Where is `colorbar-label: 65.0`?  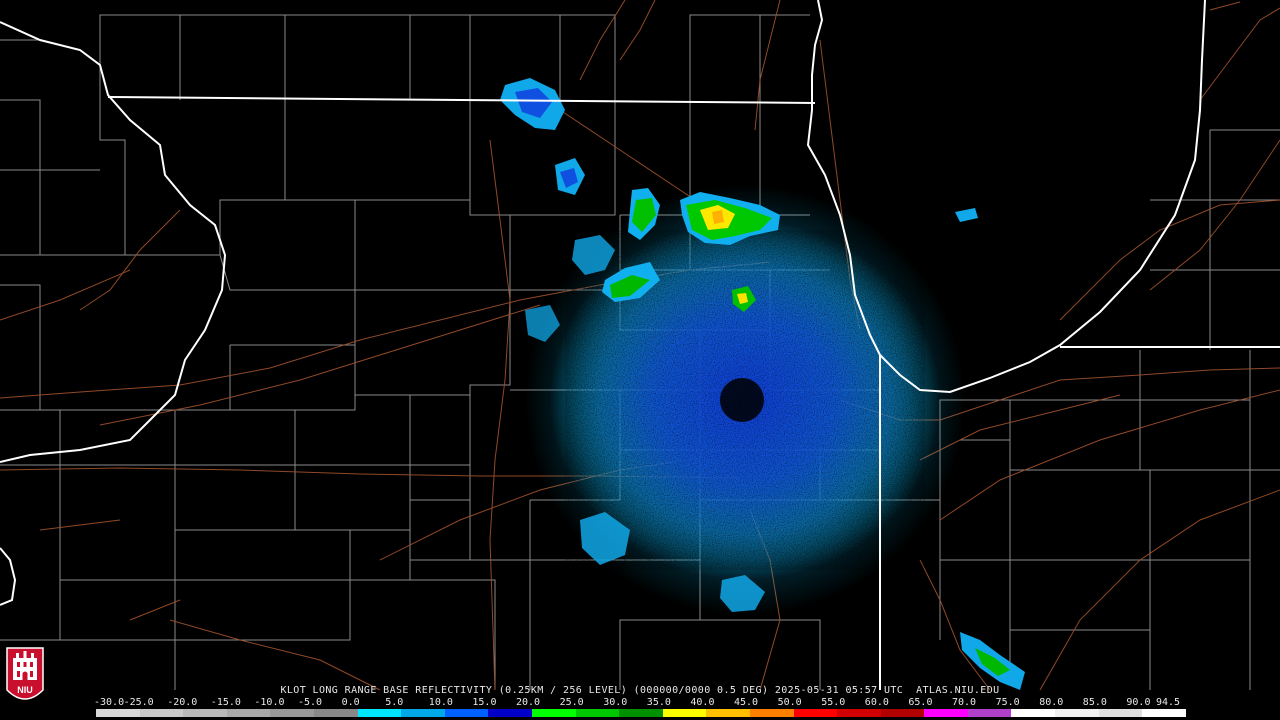 colorbar-label: 65.0 is located at coordinates (920, 702).